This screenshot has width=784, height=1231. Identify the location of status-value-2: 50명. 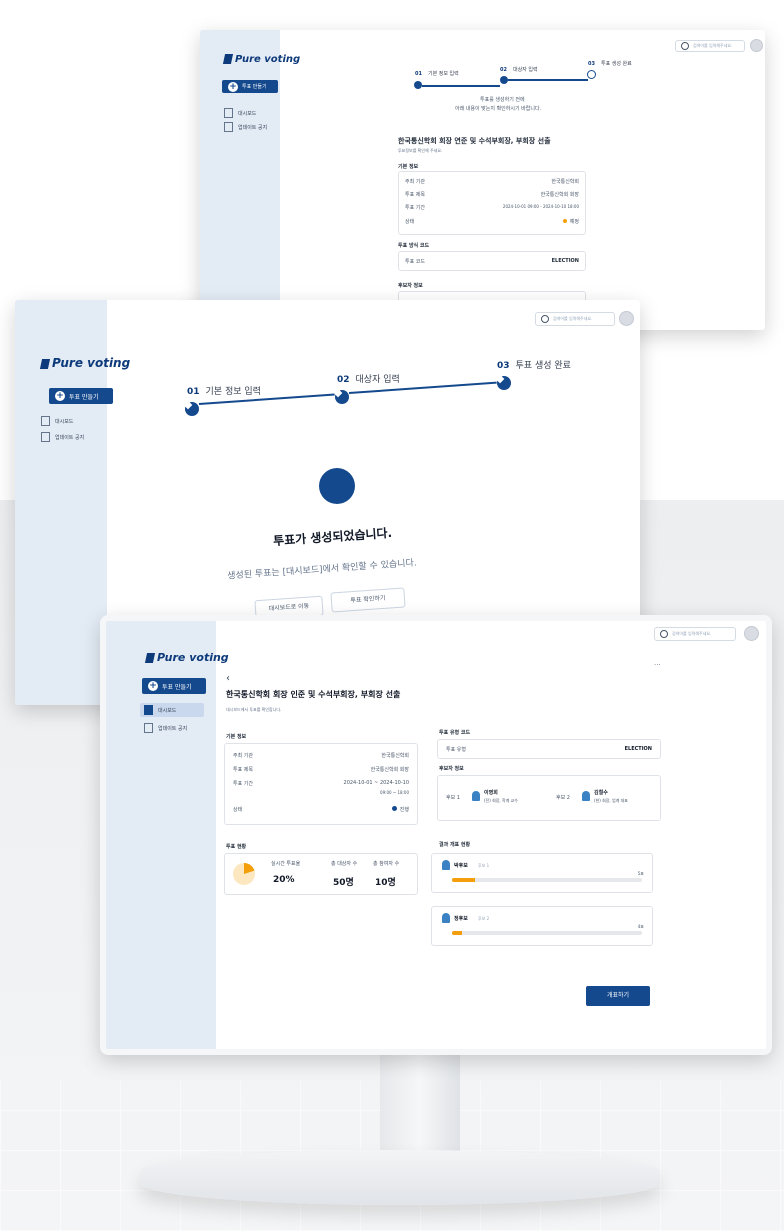
(343, 883).